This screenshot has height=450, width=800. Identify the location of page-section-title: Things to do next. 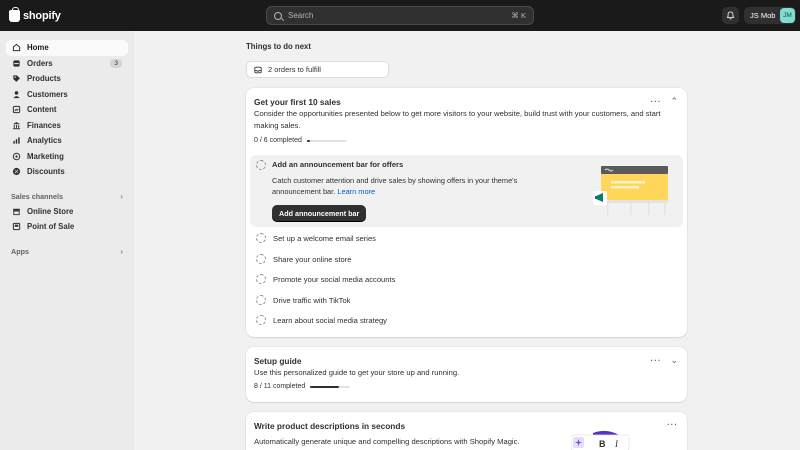
(278, 46).